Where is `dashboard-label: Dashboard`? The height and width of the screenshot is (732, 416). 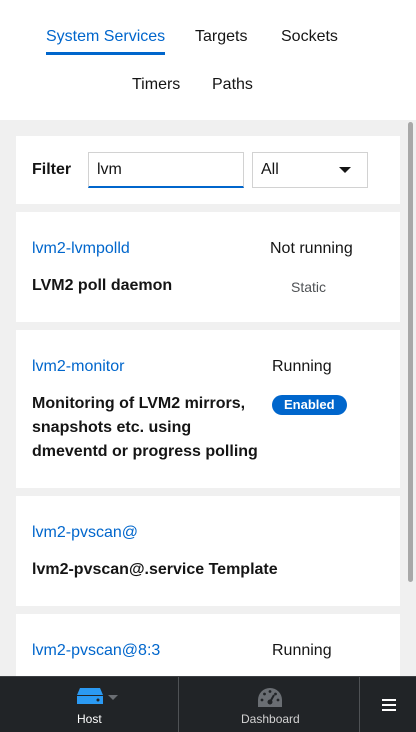 dashboard-label: Dashboard is located at coordinates (270, 719).